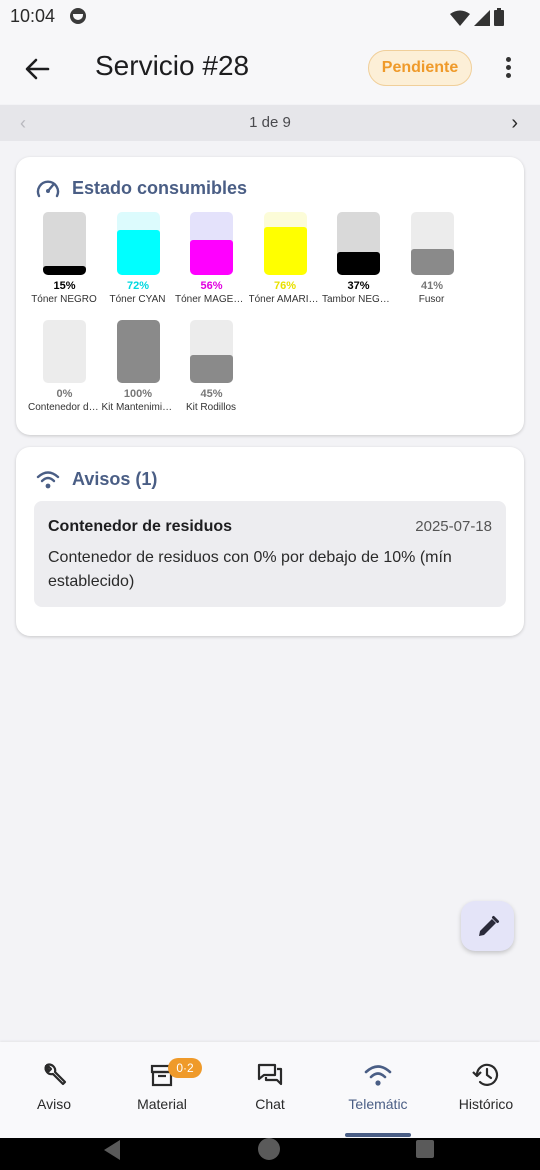  I want to click on tab-label: Aviso, so click(54, 1104).